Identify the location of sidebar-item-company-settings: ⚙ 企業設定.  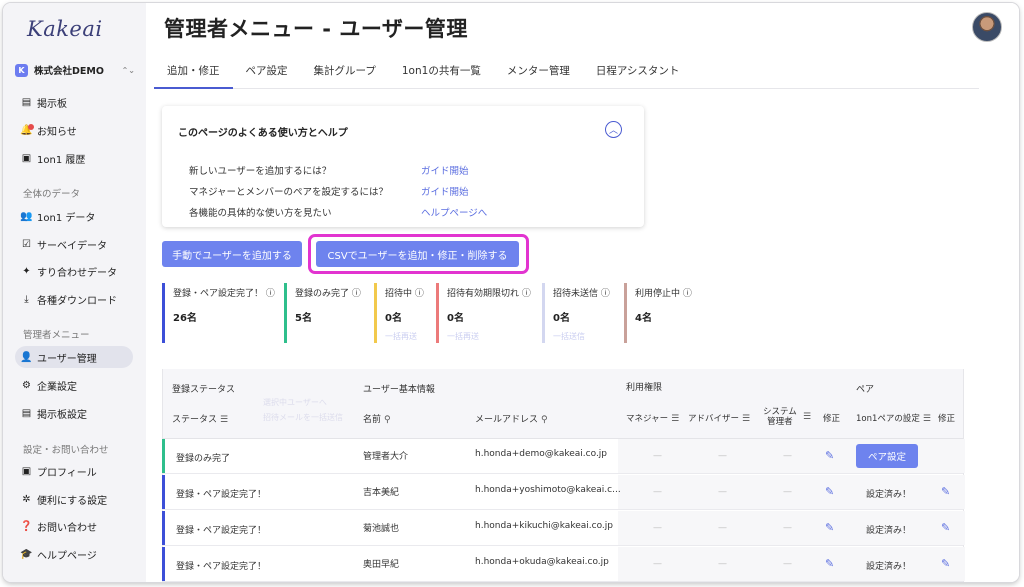
(74, 385).